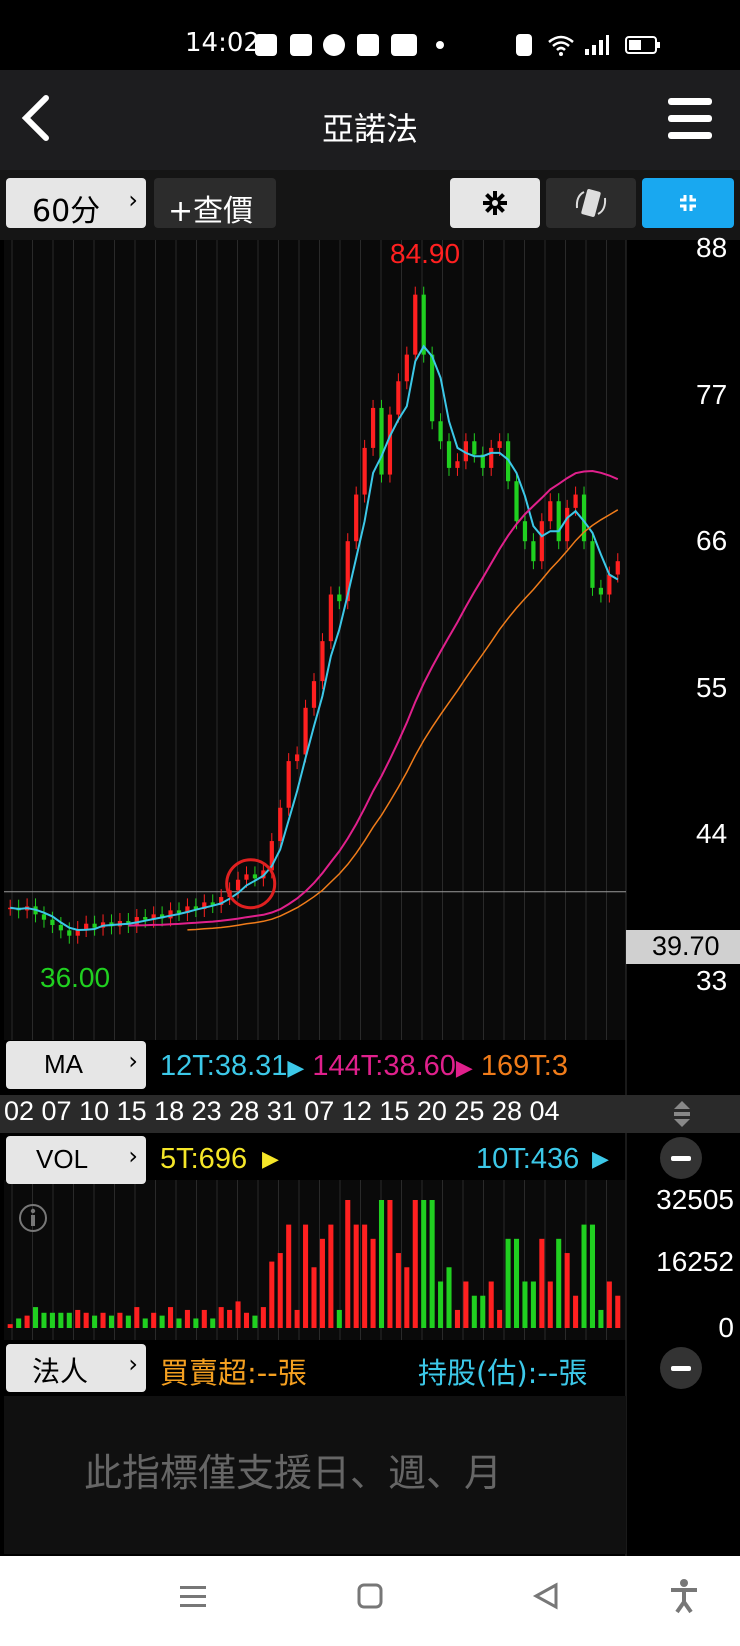  Describe the element at coordinates (62, 1159) in the screenshot. I see `vol-label: VOL` at that location.